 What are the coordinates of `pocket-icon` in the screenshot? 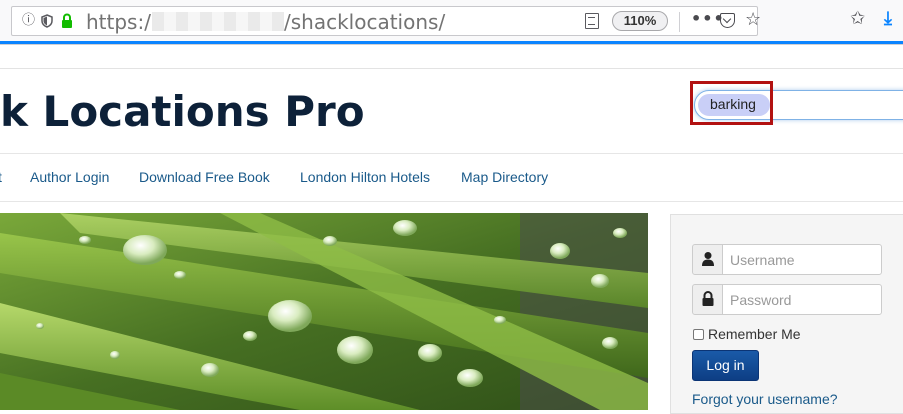 It's located at (727, 20).